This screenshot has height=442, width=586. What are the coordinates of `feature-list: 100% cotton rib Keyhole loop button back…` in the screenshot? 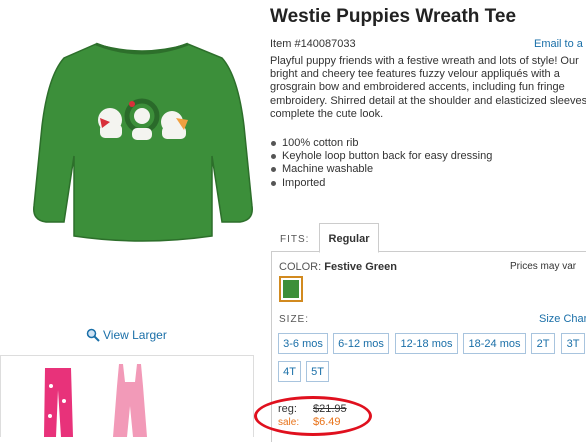 It's located at (381, 163).